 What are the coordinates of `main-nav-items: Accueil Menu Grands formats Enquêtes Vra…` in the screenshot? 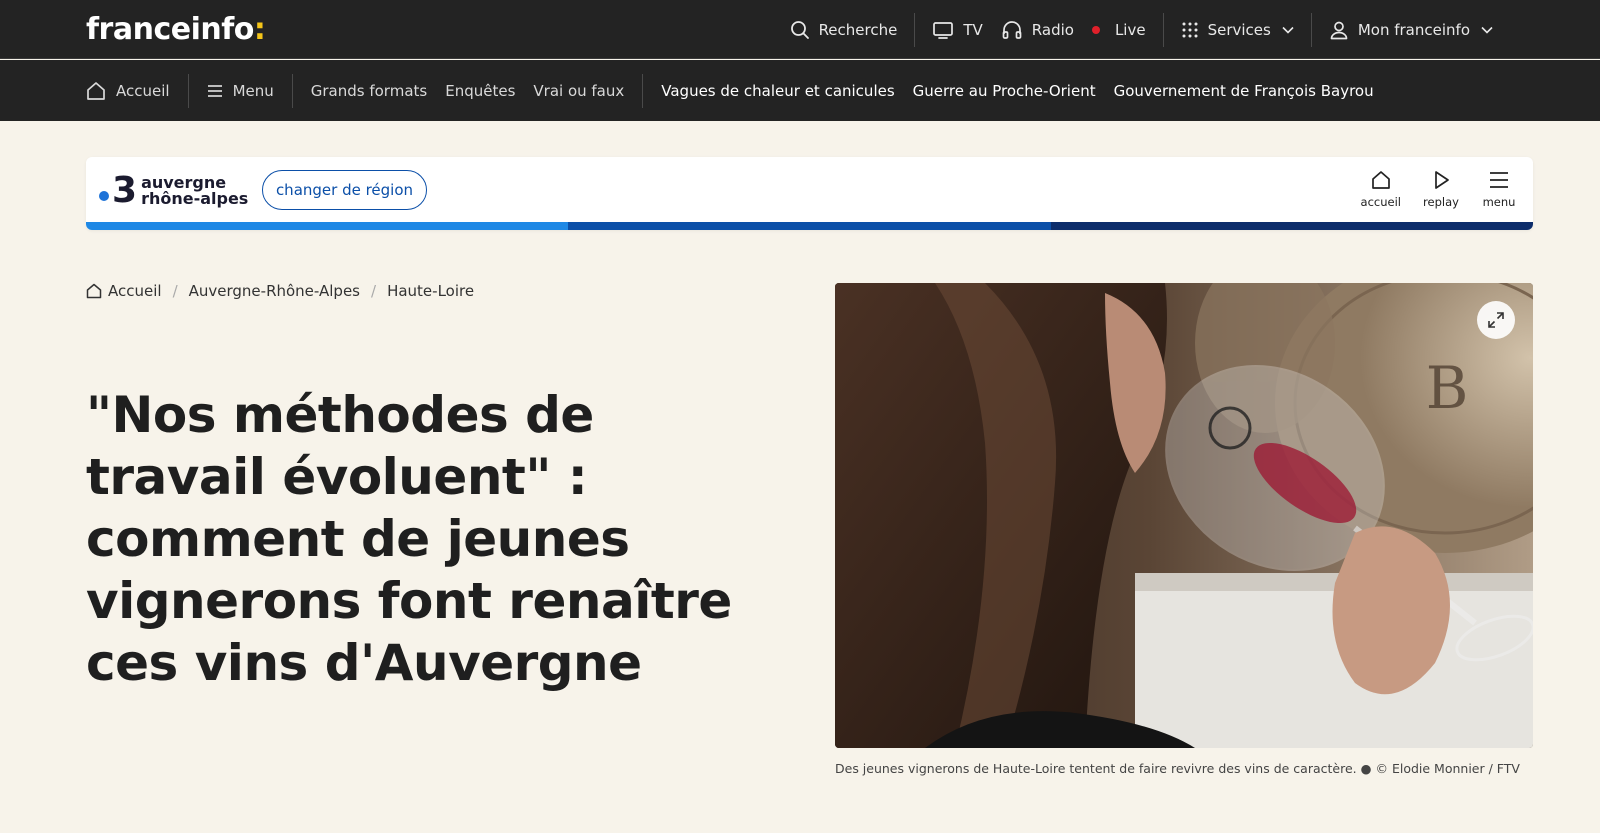 It's located at (734, 90).